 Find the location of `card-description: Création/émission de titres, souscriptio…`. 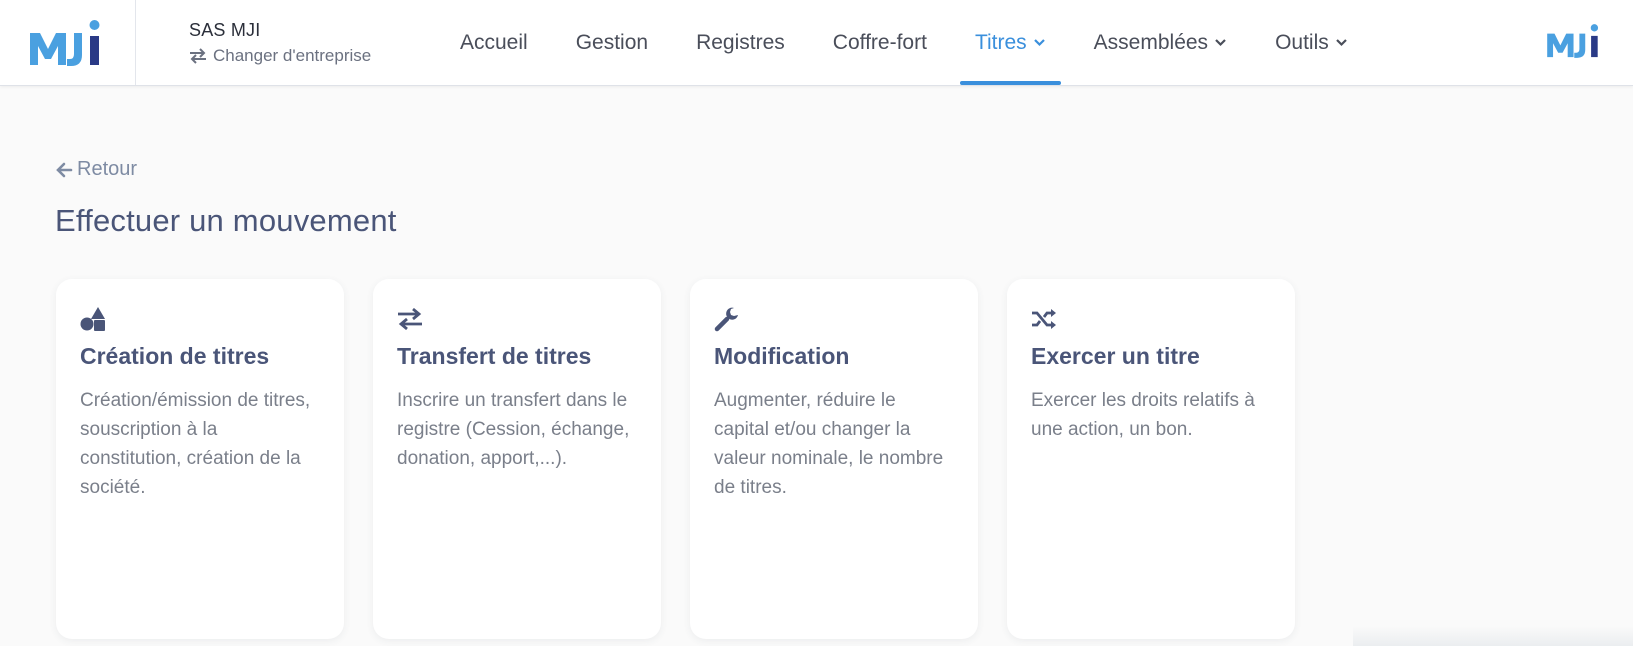

card-description: Création/émission de titres, souscriptio… is located at coordinates (195, 444).